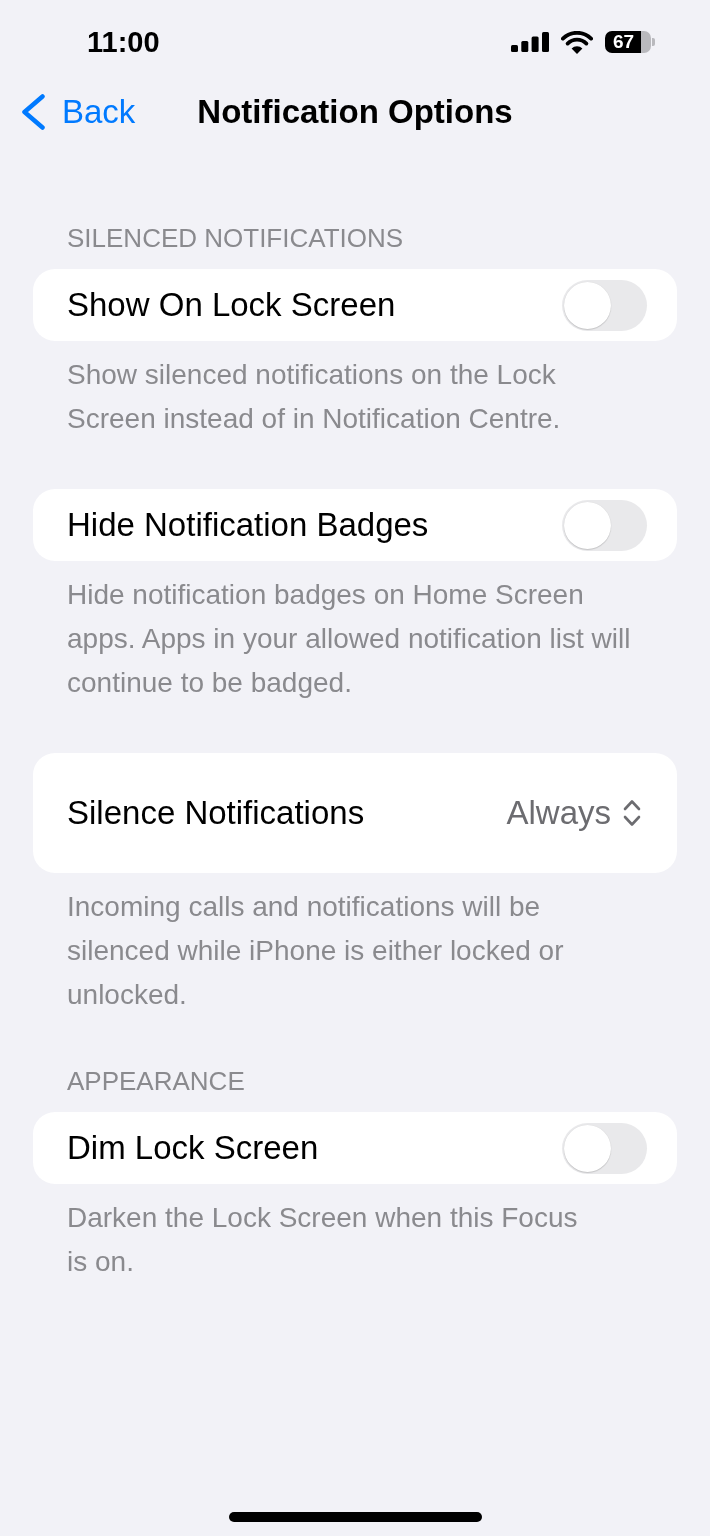 The height and width of the screenshot is (1536, 710). I want to click on row-label: Silence Notifications, so click(216, 813).